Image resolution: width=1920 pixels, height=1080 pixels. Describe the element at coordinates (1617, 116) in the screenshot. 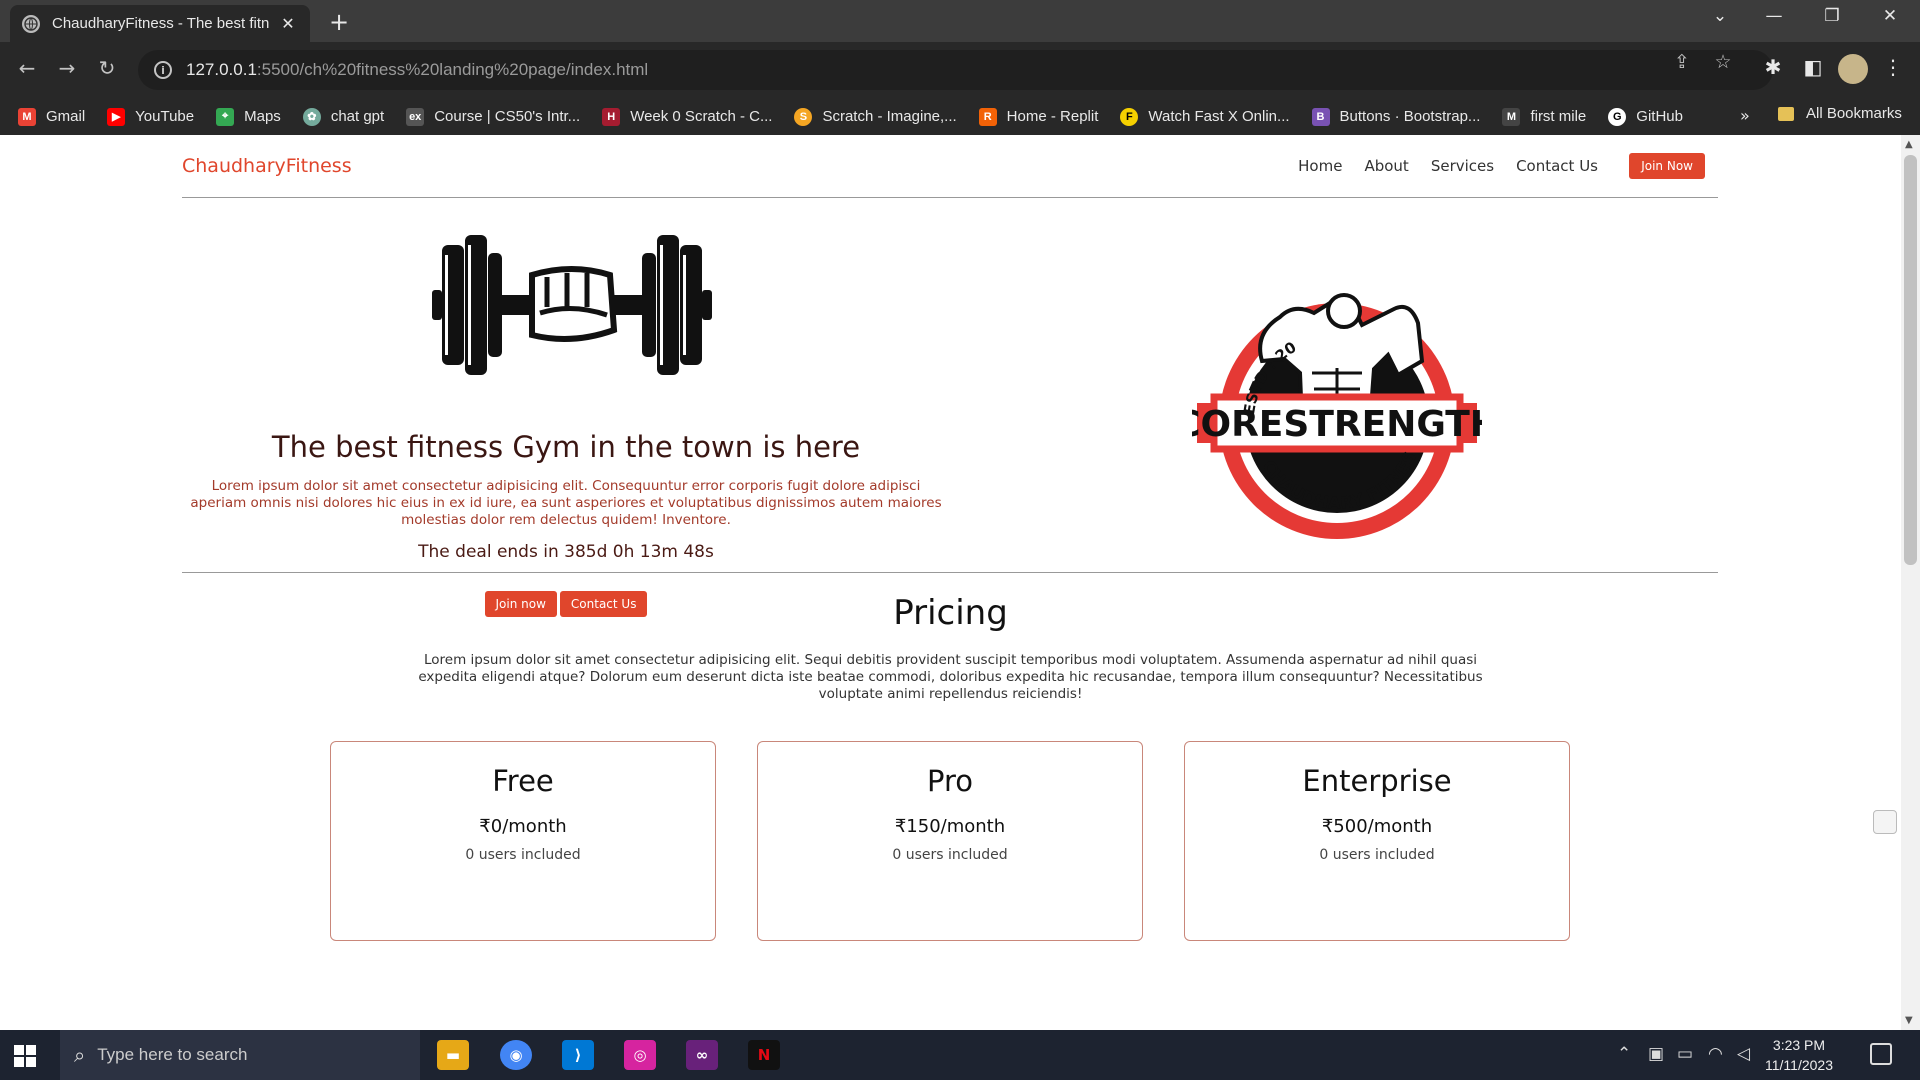

I see `github-icon: G` at that location.